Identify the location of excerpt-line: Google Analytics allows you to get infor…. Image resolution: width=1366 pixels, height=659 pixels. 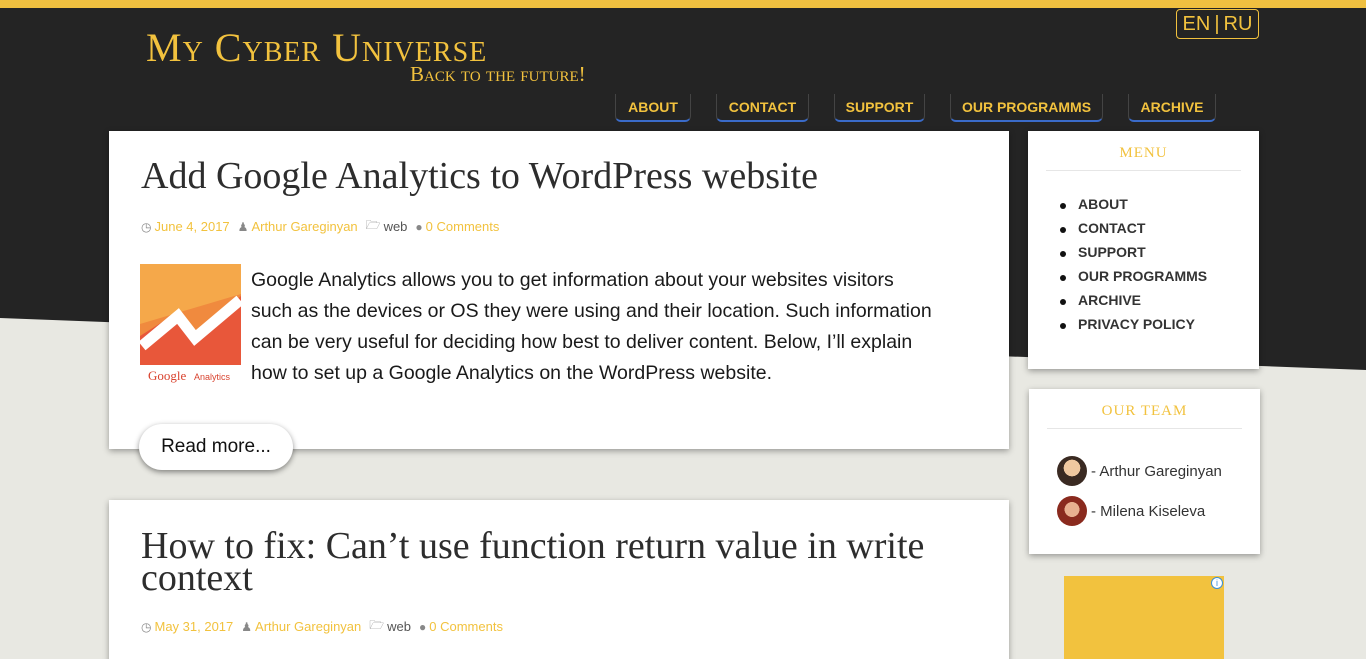
(572, 280).